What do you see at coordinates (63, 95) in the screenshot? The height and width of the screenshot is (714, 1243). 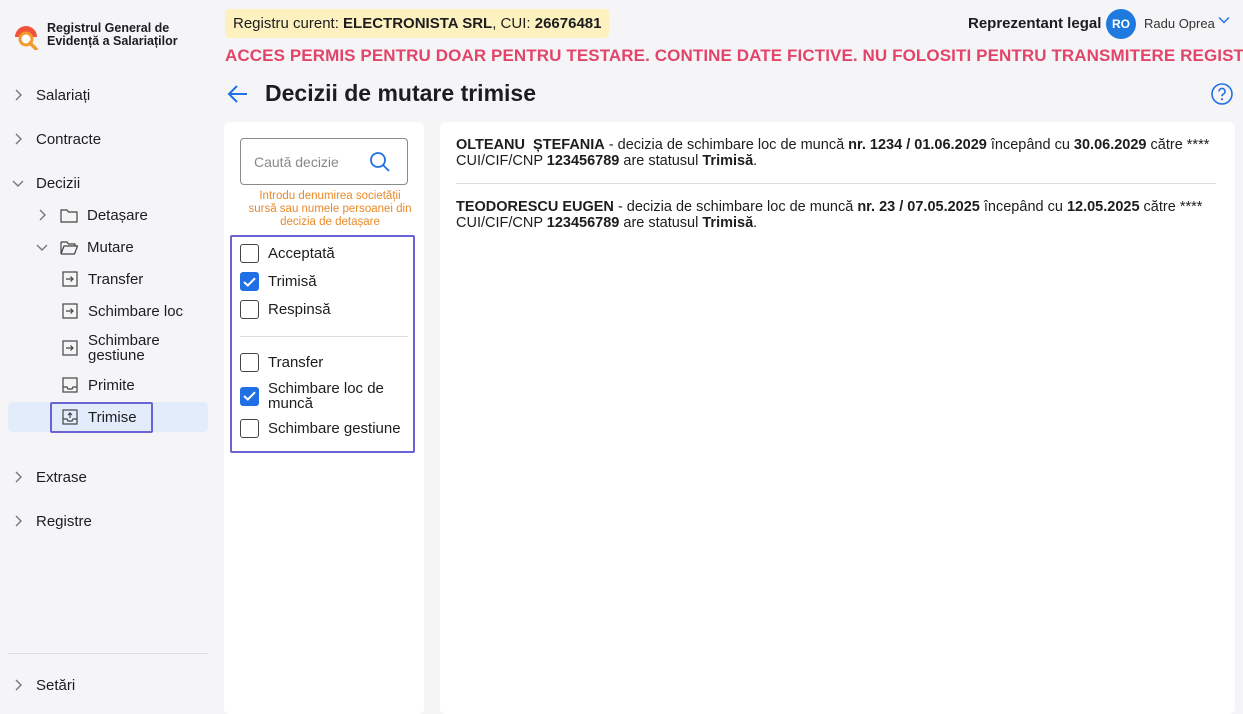 I see `sidebar-item-label: Salariați` at bounding box center [63, 95].